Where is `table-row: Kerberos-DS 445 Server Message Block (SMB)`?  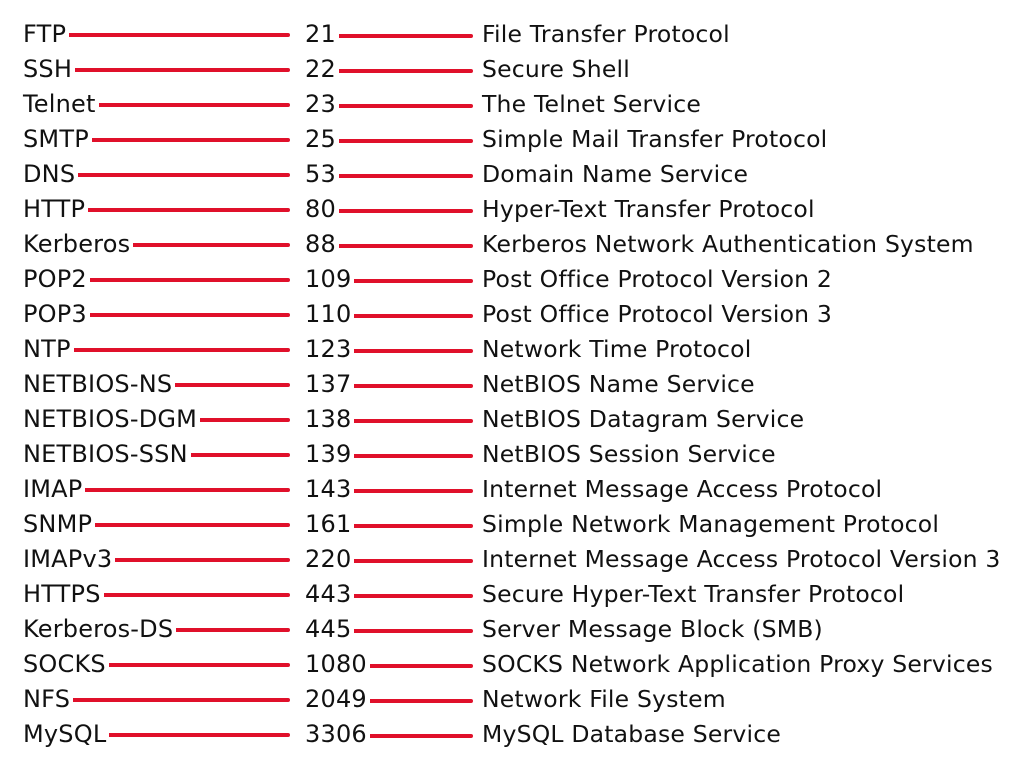 table-row: Kerberos-DS 445 Server Message Block (SMB) is located at coordinates (517, 629).